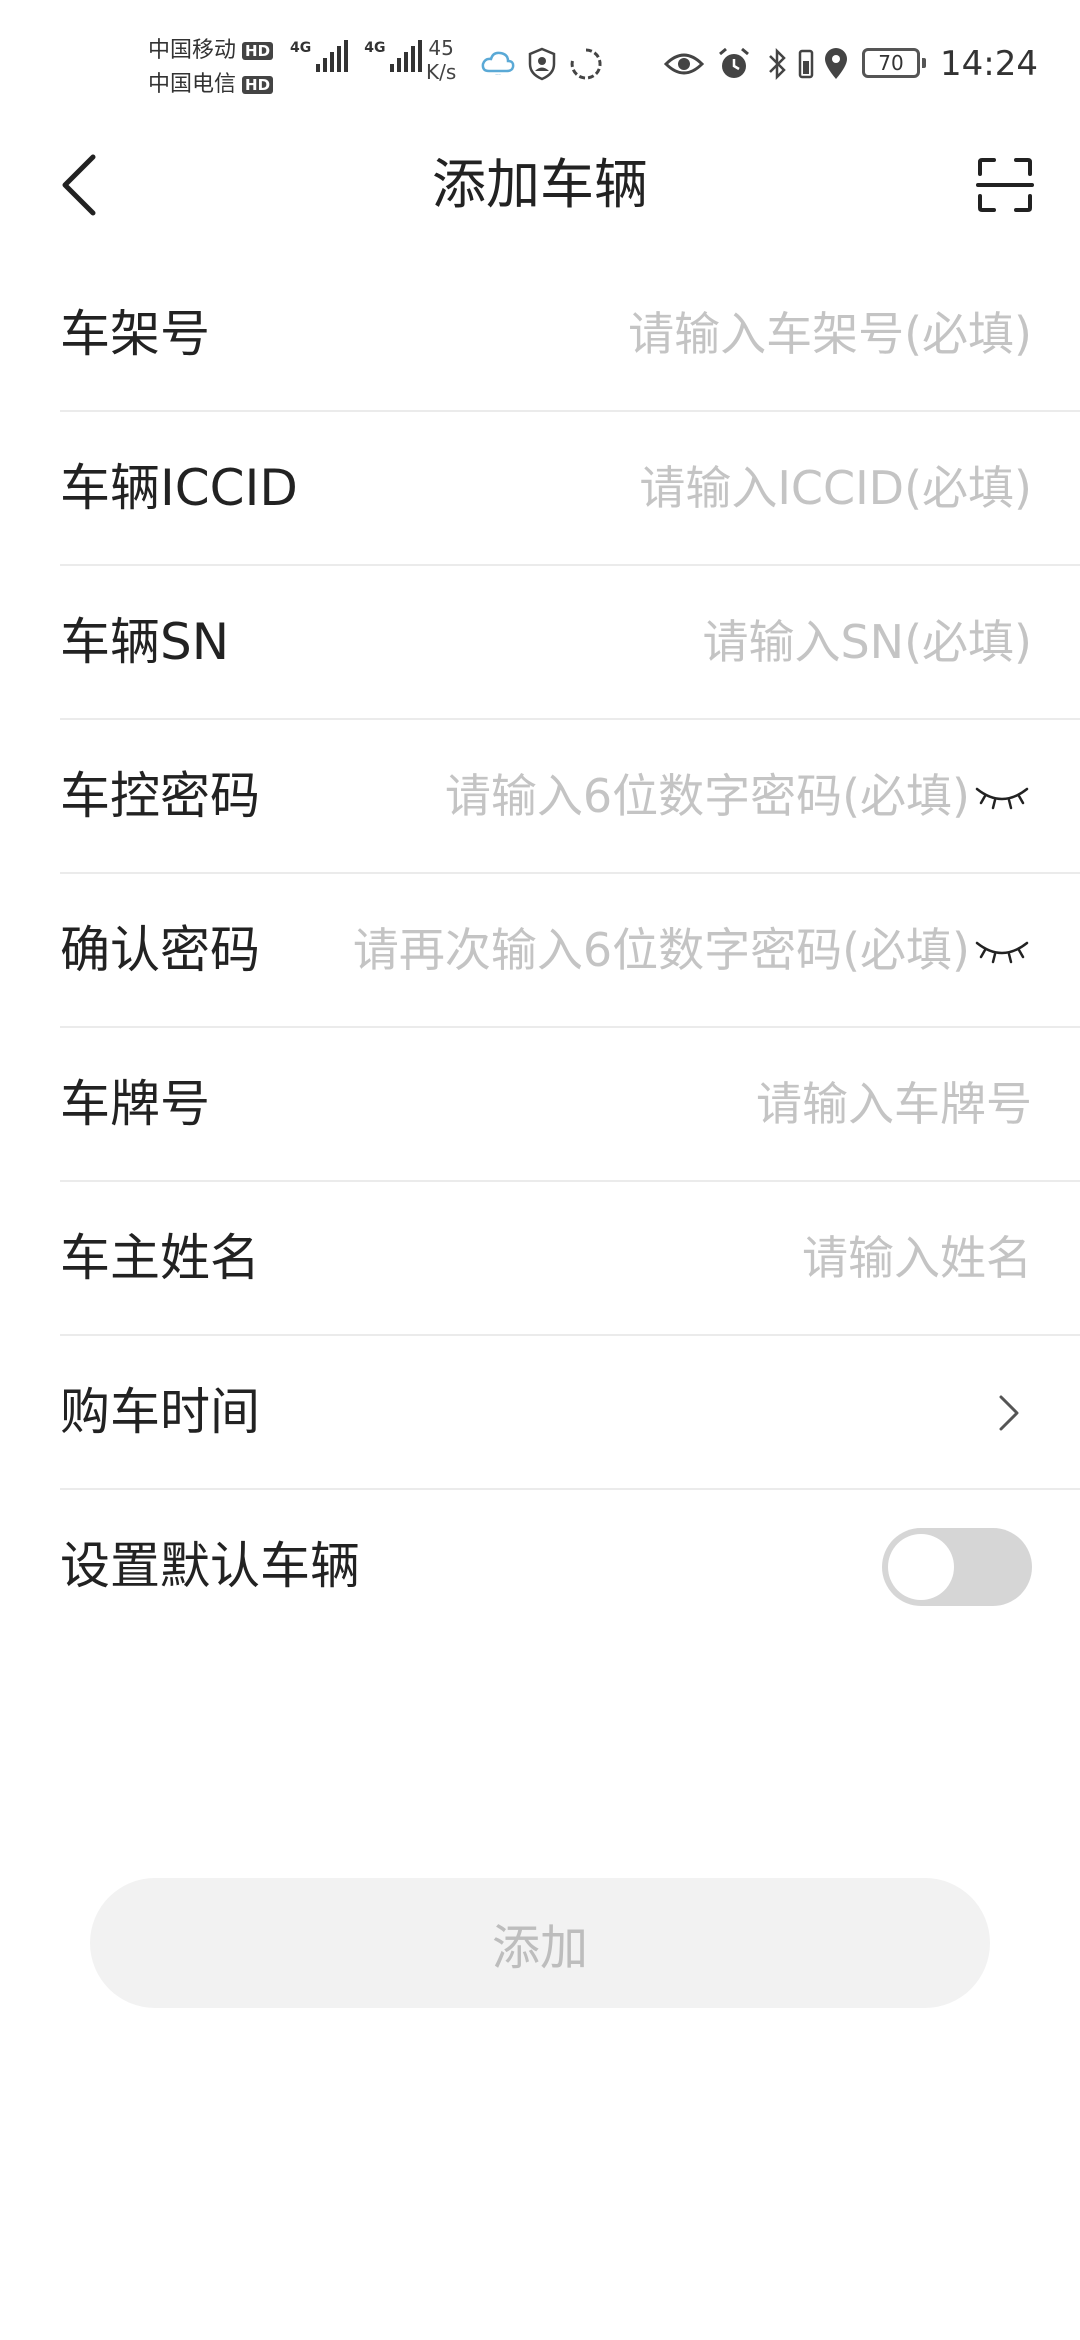 The height and width of the screenshot is (2340, 1080). Describe the element at coordinates (989, 64) in the screenshot. I see `clock: 14:24` at that location.